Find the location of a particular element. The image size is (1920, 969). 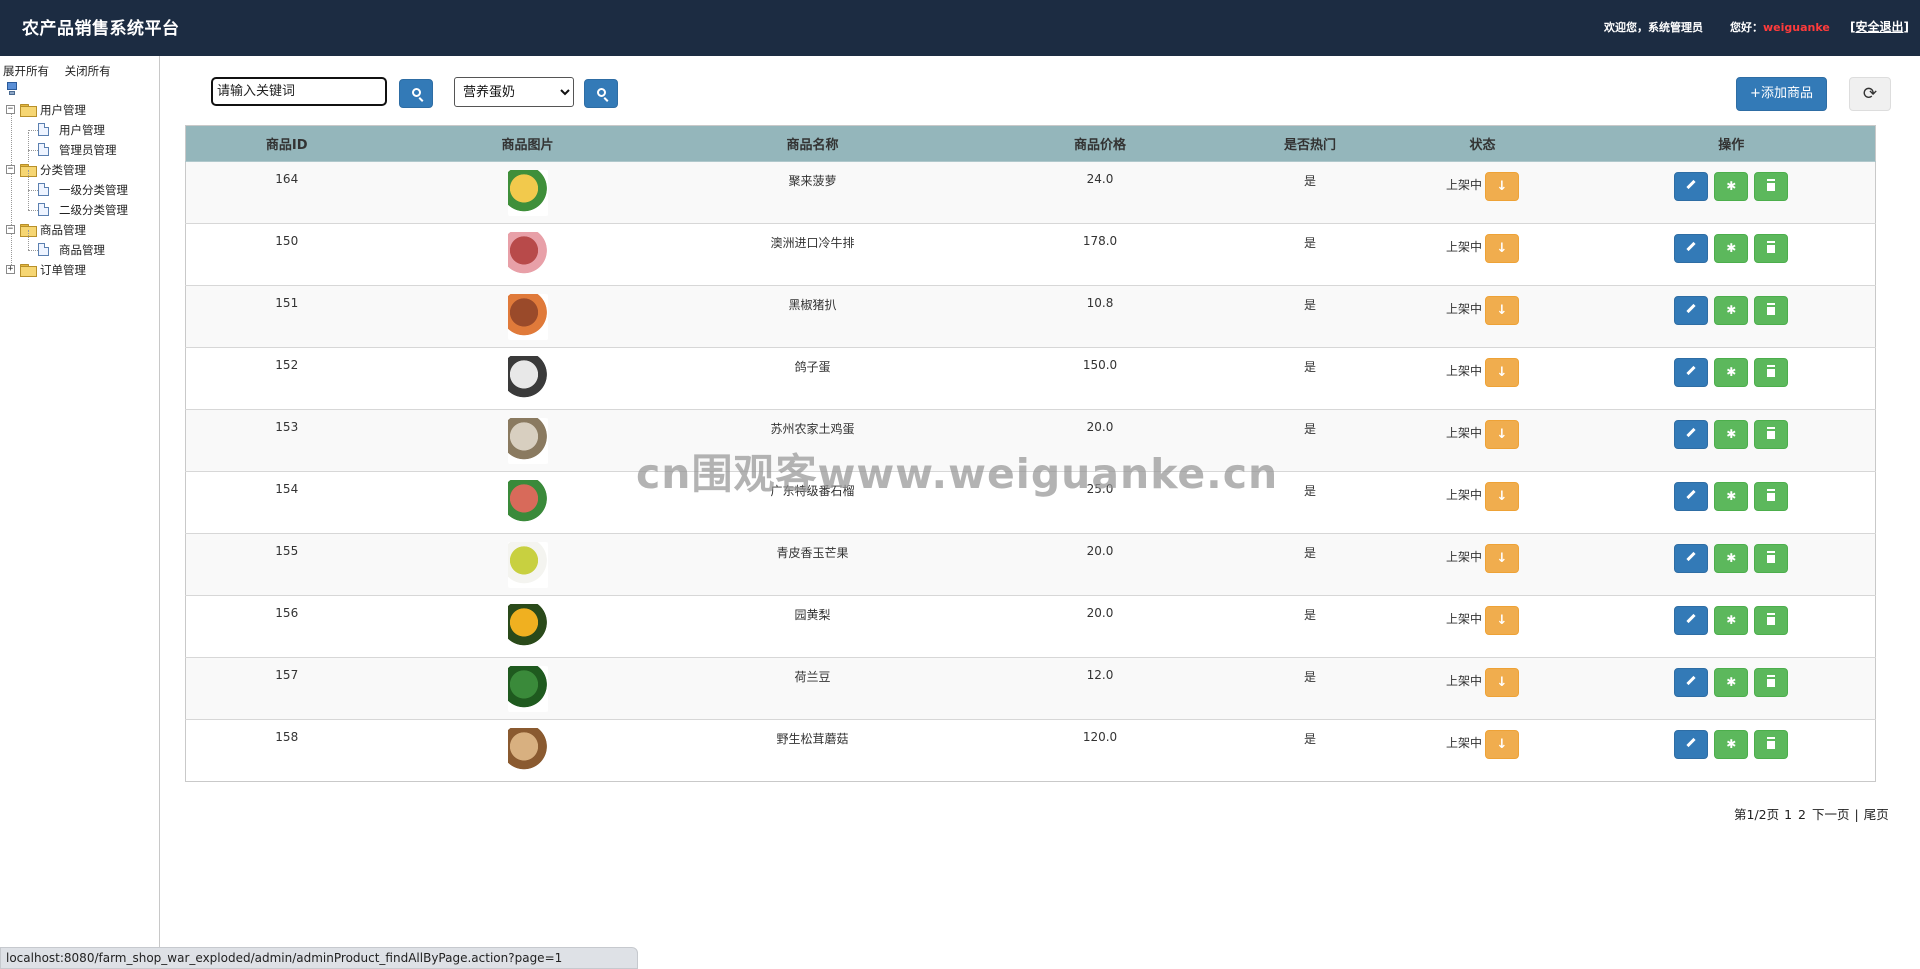

tree-group-label: 分类管理 is located at coordinates (63, 170).